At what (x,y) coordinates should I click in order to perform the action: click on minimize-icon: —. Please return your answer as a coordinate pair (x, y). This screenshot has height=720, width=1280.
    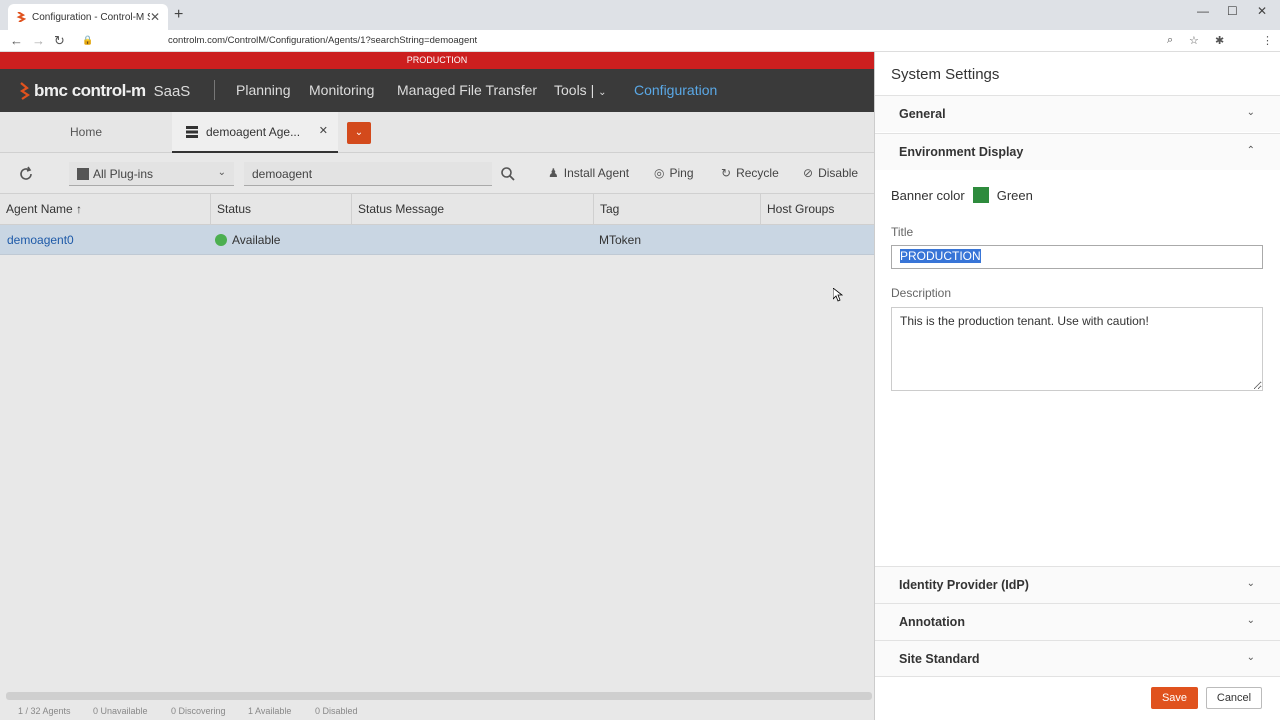
    Looking at the image, I should click on (1203, 11).